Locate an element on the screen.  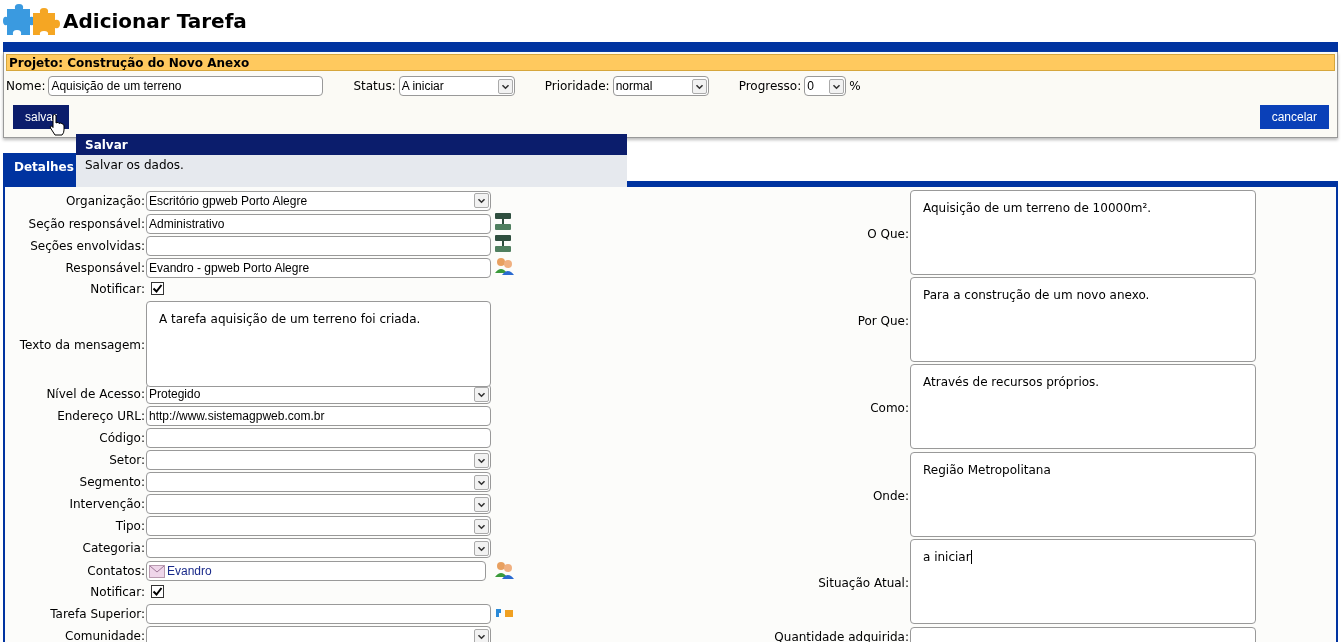
priority-select: normal is located at coordinates (660, 86).